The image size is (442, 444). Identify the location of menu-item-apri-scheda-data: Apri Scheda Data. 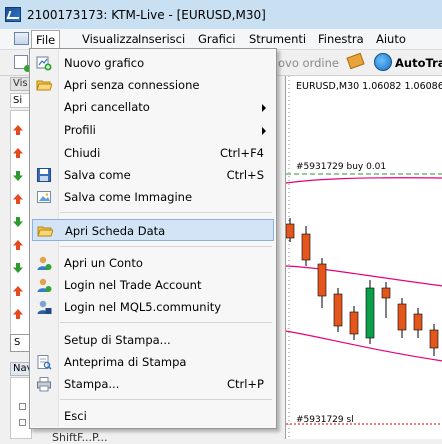
(153, 230).